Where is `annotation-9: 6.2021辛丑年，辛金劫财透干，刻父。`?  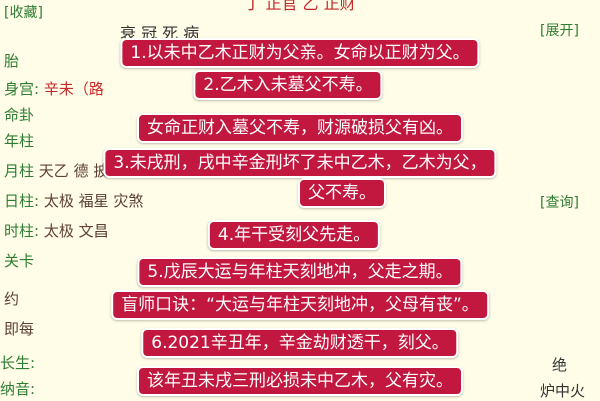 annotation-9: 6.2021辛丑年，辛金劫财透干，刻父。 is located at coordinates (300, 343).